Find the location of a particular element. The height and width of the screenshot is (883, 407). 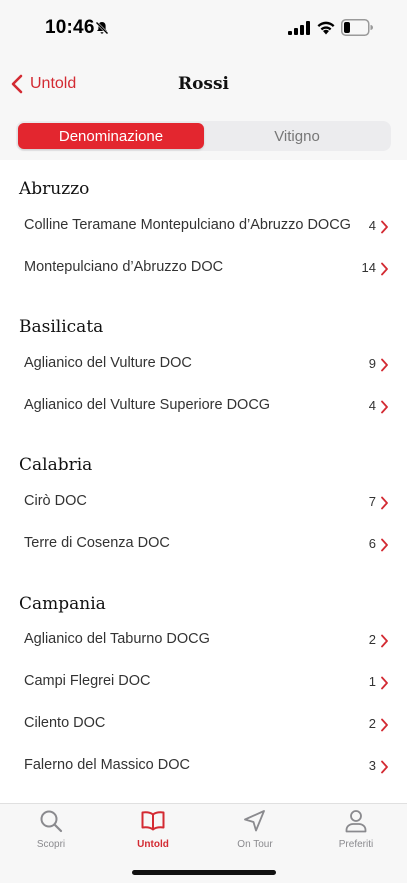

navigation-arrow-icon is located at coordinates (254, 821).